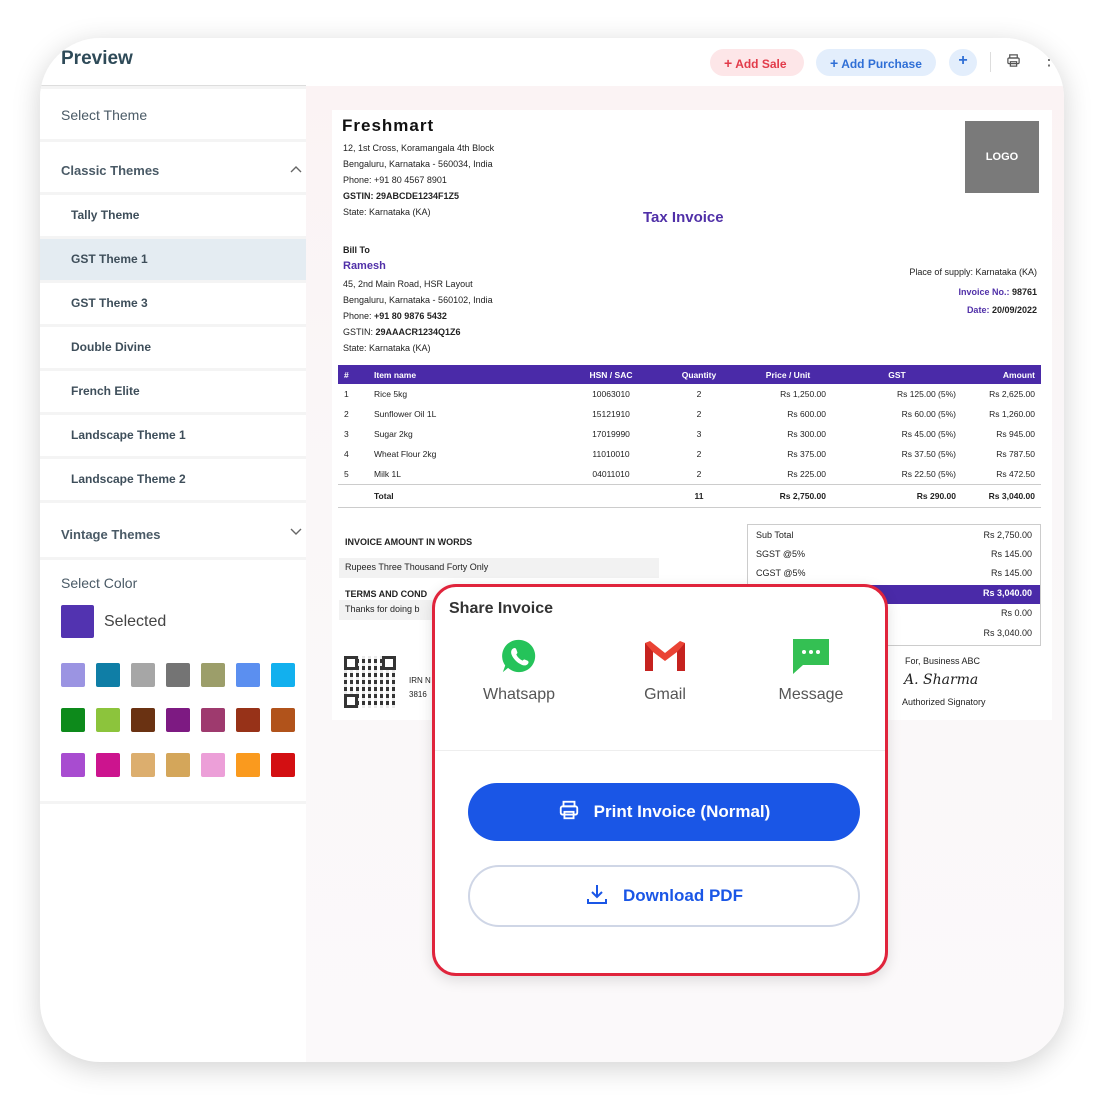  What do you see at coordinates (173, 347) in the screenshot?
I see `theme-item-double-divine: Double Divine` at bounding box center [173, 347].